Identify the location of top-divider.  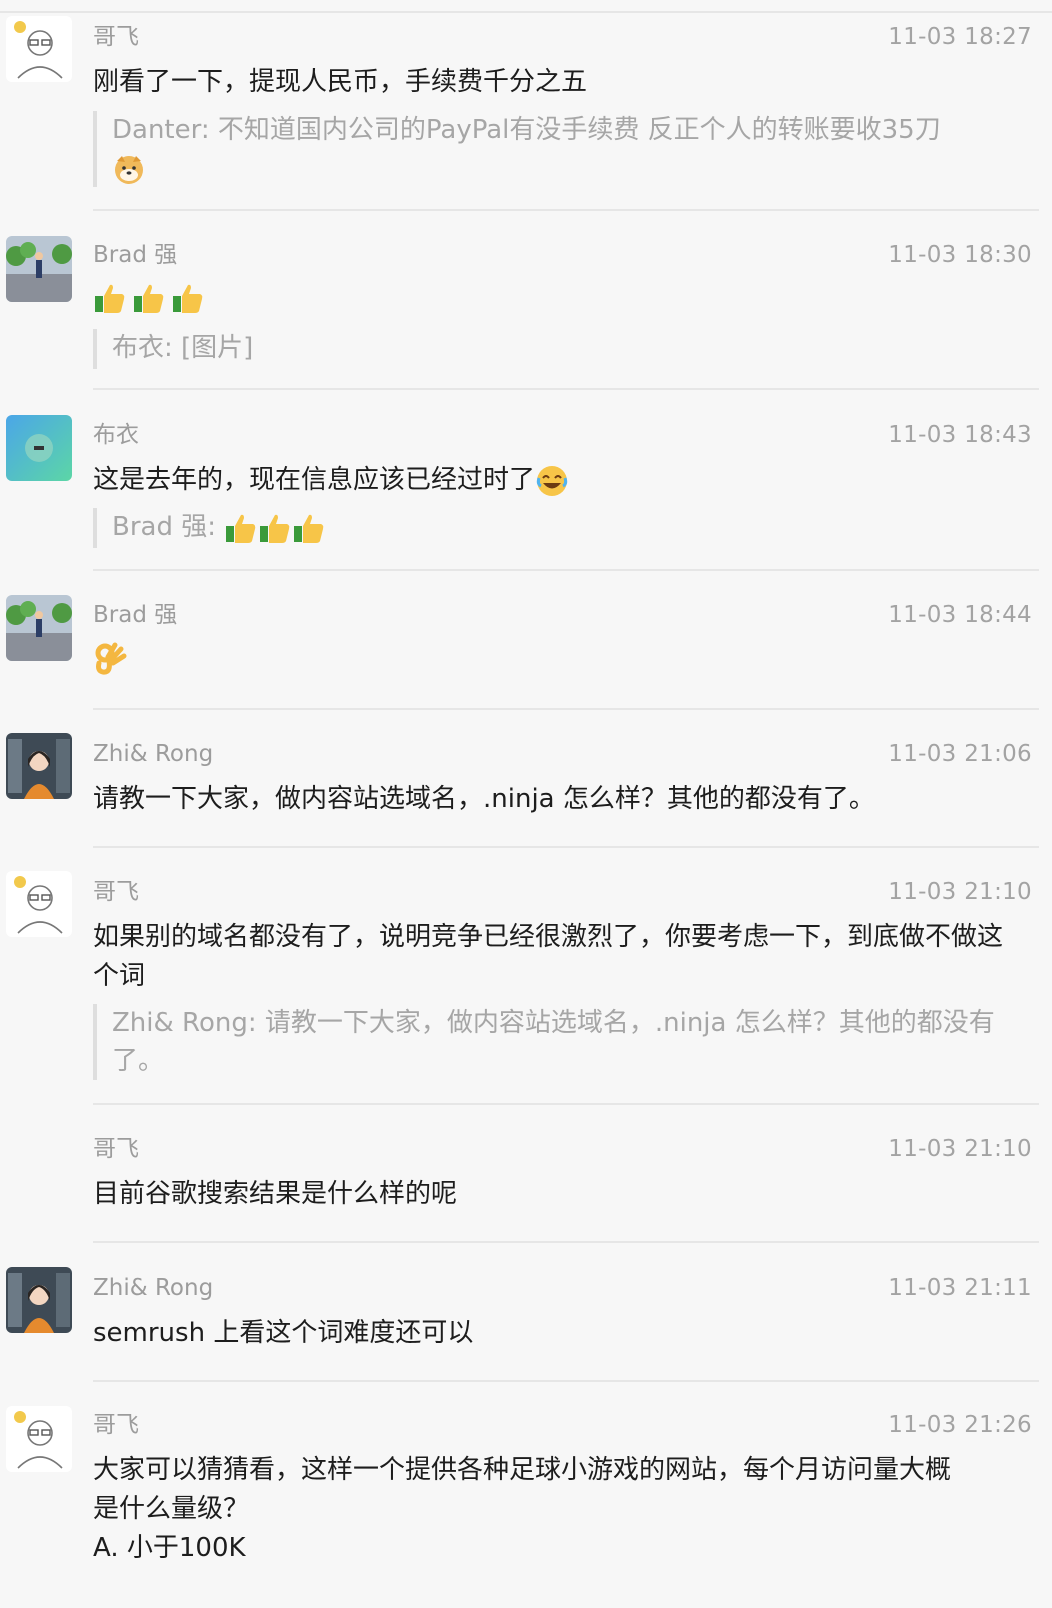
(526, 12).